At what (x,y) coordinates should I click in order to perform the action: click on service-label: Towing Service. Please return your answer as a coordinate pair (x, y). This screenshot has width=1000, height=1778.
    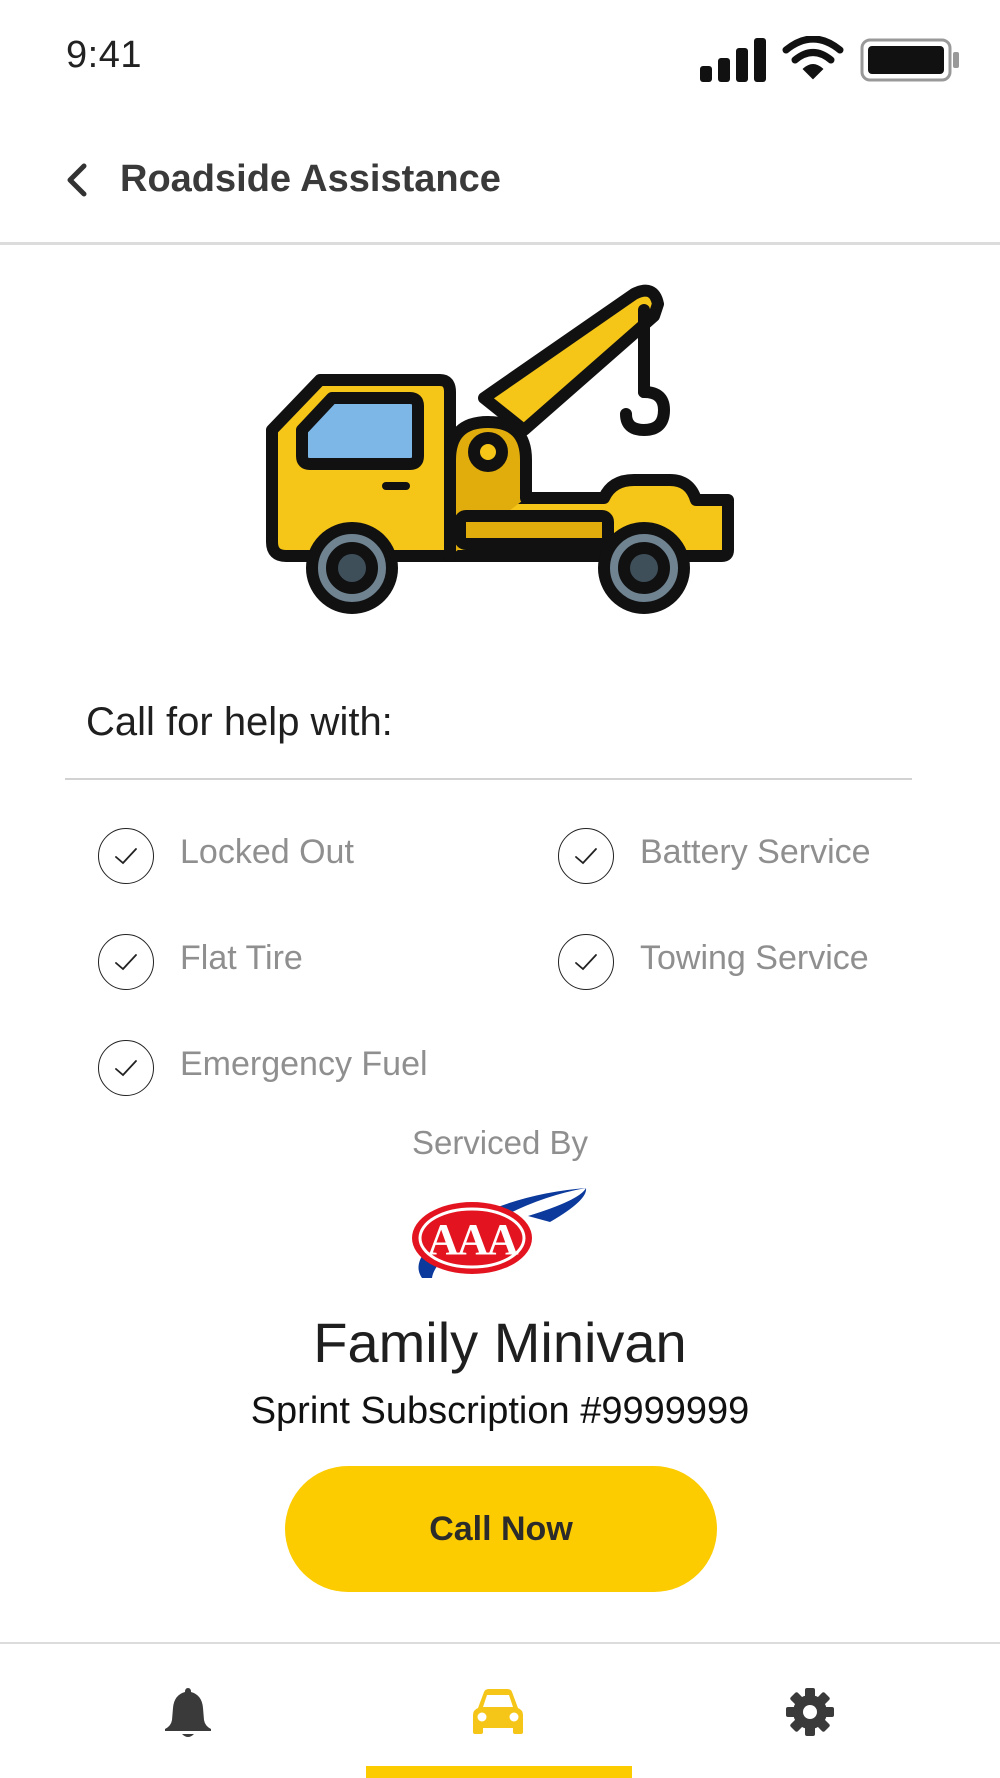
    Looking at the image, I should click on (754, 957).